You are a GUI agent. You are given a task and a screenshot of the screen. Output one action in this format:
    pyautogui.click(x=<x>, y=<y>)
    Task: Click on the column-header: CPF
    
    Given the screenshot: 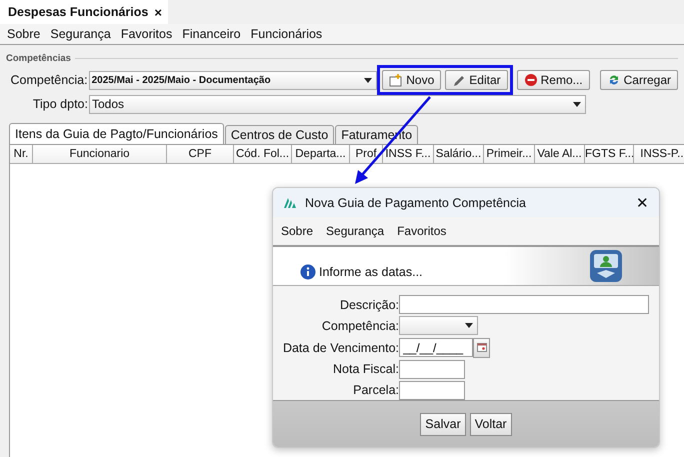 What is the action you would take?
    pyautogui.click(x=200, y=154)
    